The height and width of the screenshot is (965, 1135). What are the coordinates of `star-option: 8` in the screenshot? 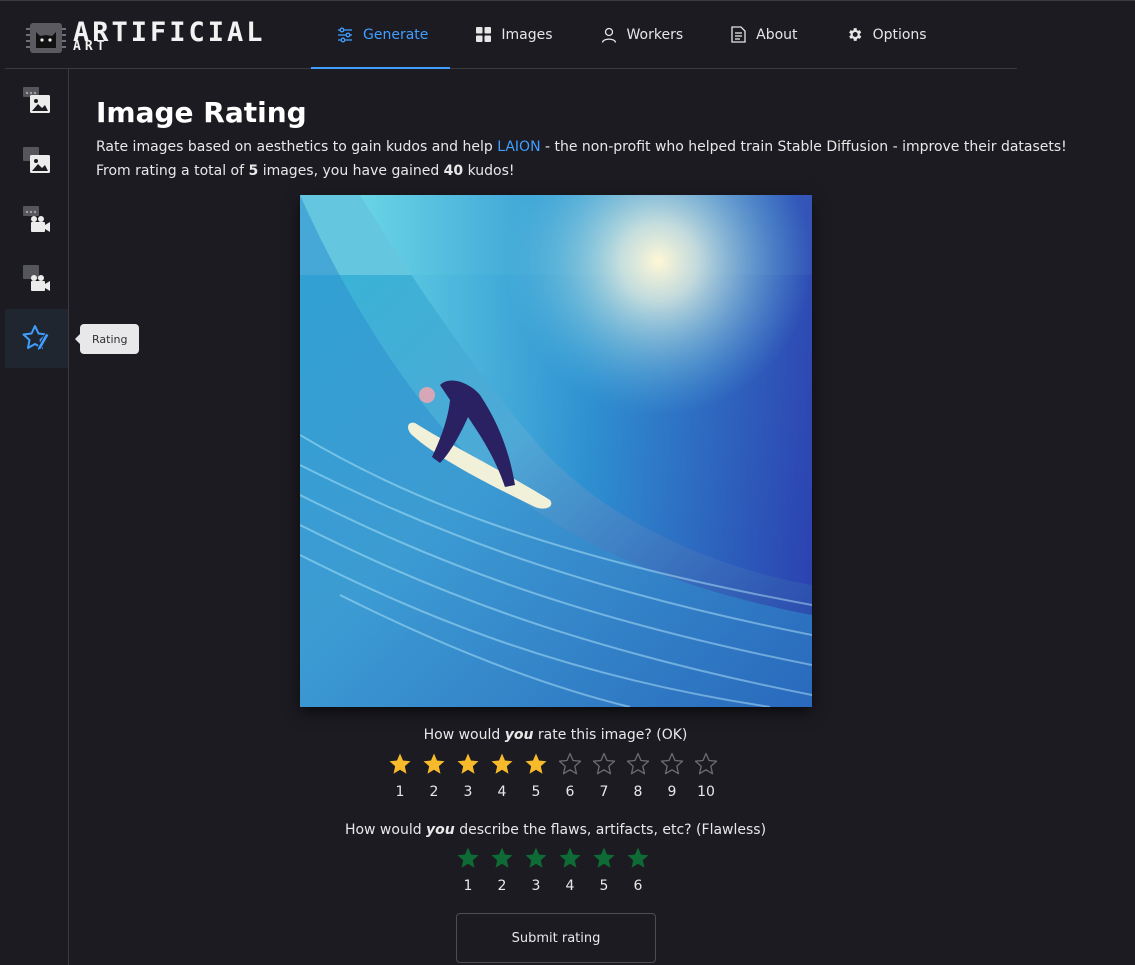 It's located at (638, 776).